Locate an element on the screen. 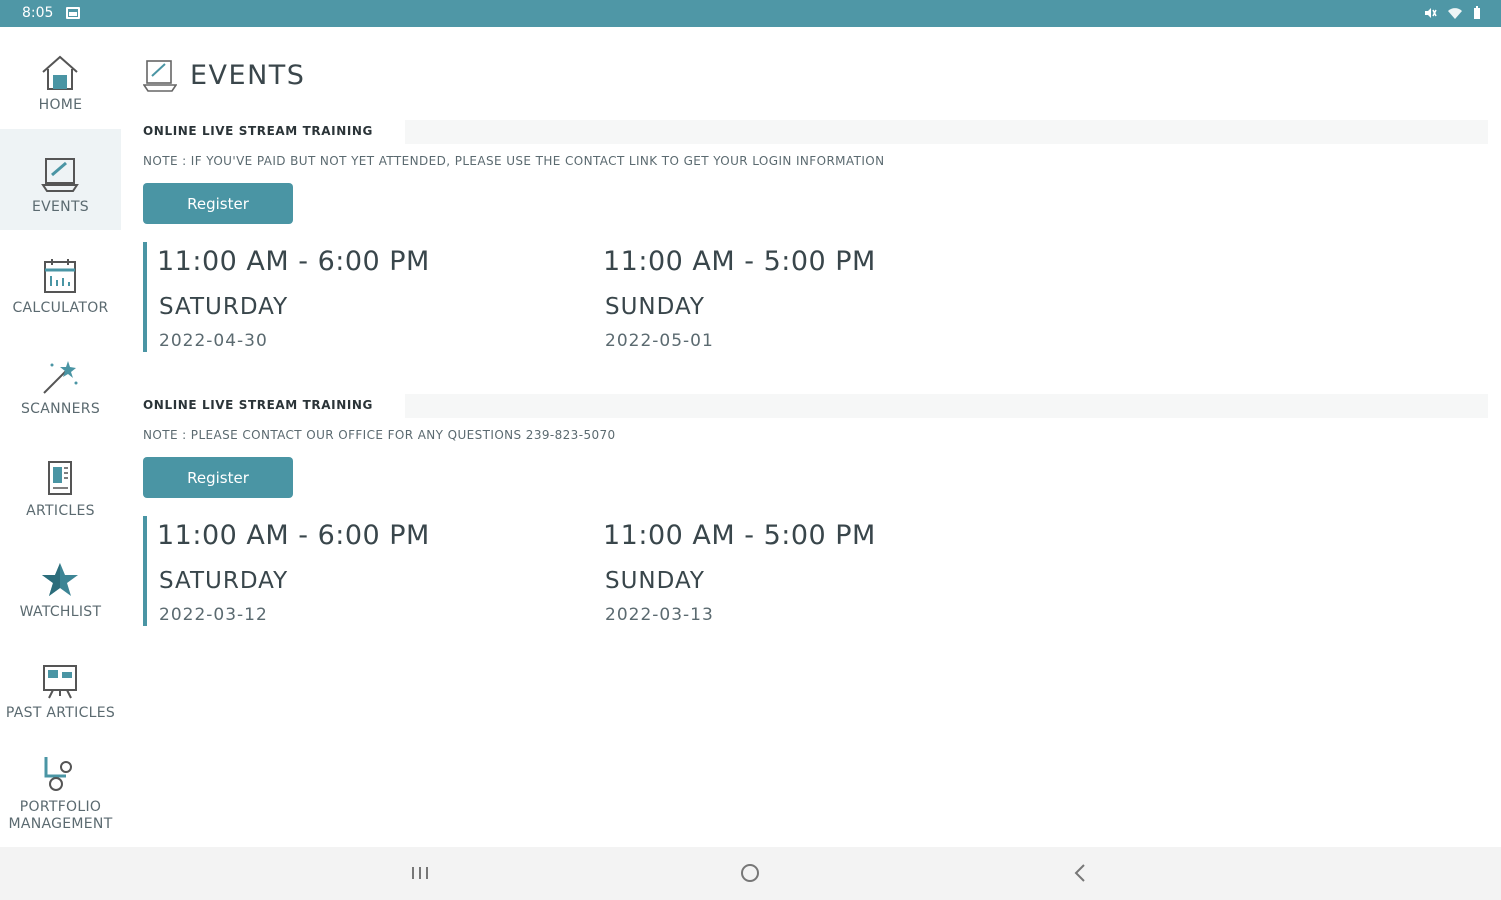 Image resolution: width=1501 pixels, height=900 pixels. sidebar-item-home: HOME is located at coordinates (60, 77).